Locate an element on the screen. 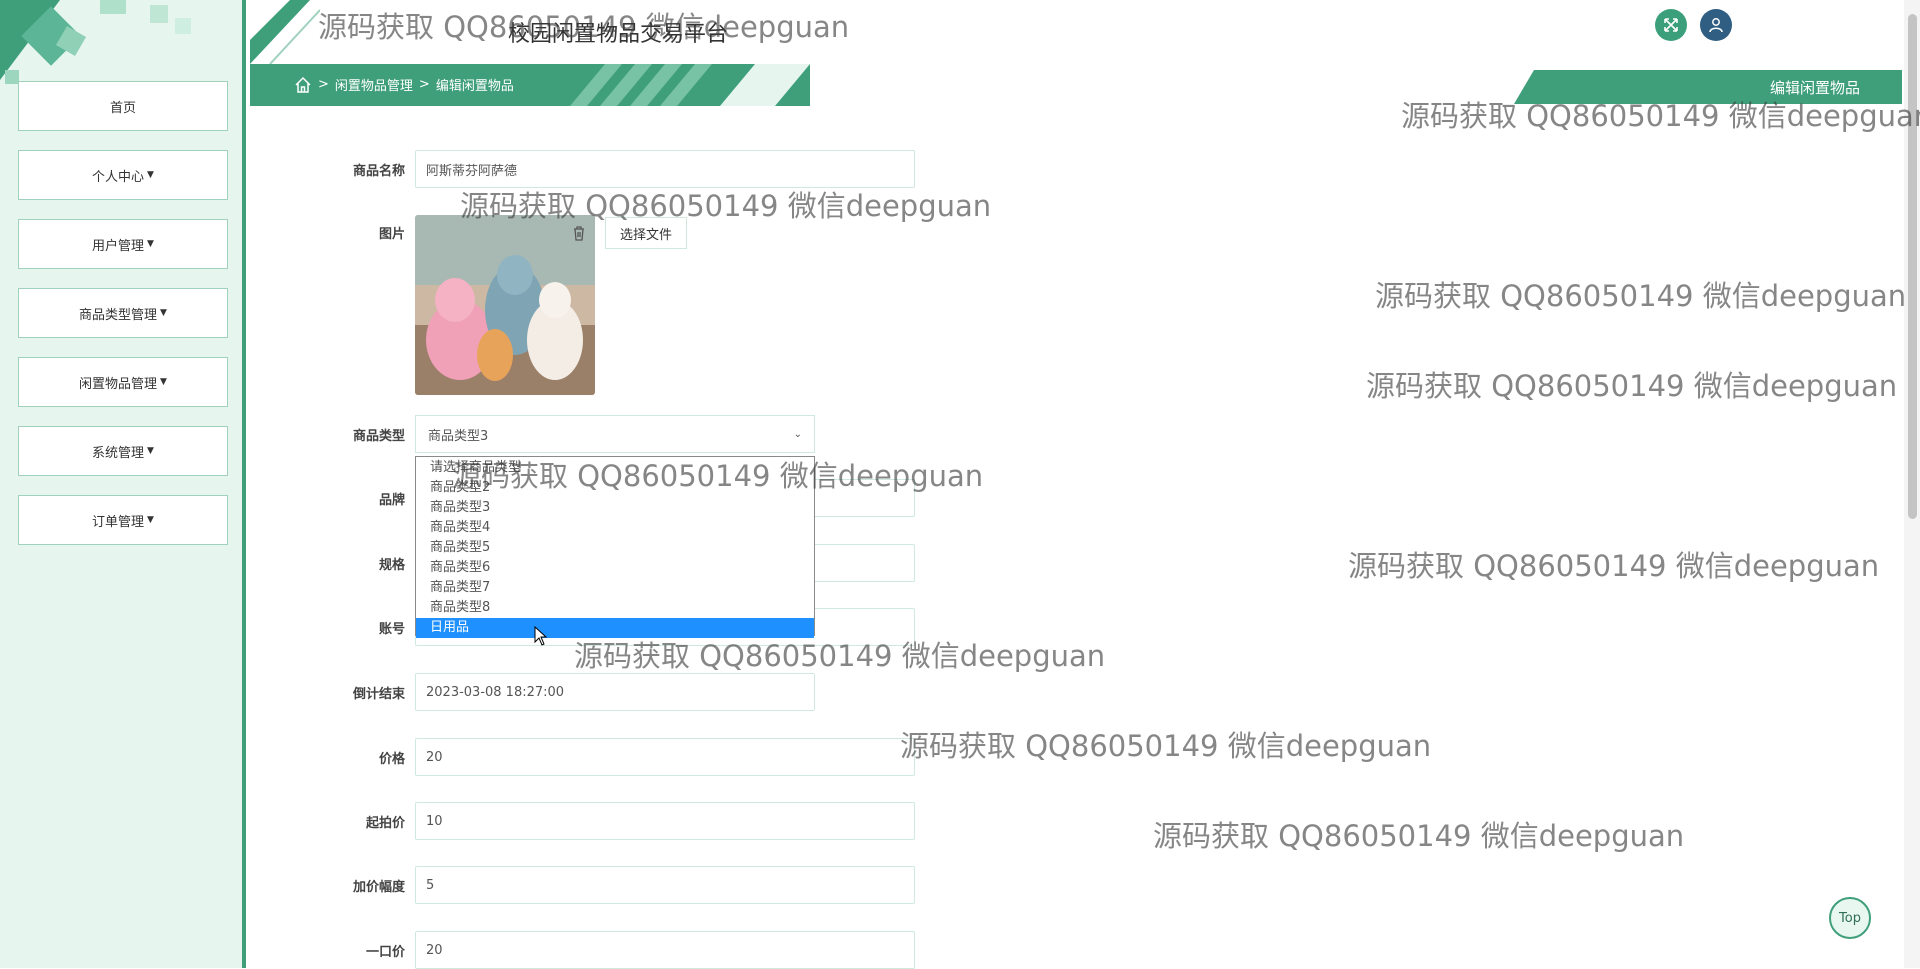 This screenshot has height=969, width=1920. form-row-image: 图片 is located at coordinates (372, 232).